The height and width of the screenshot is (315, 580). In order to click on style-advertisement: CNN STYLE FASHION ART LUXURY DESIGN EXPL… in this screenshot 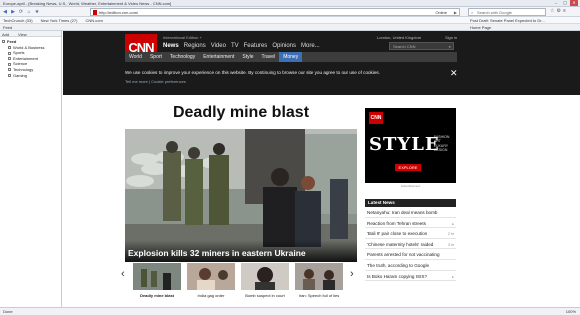, I will do `click(410, 145)`.